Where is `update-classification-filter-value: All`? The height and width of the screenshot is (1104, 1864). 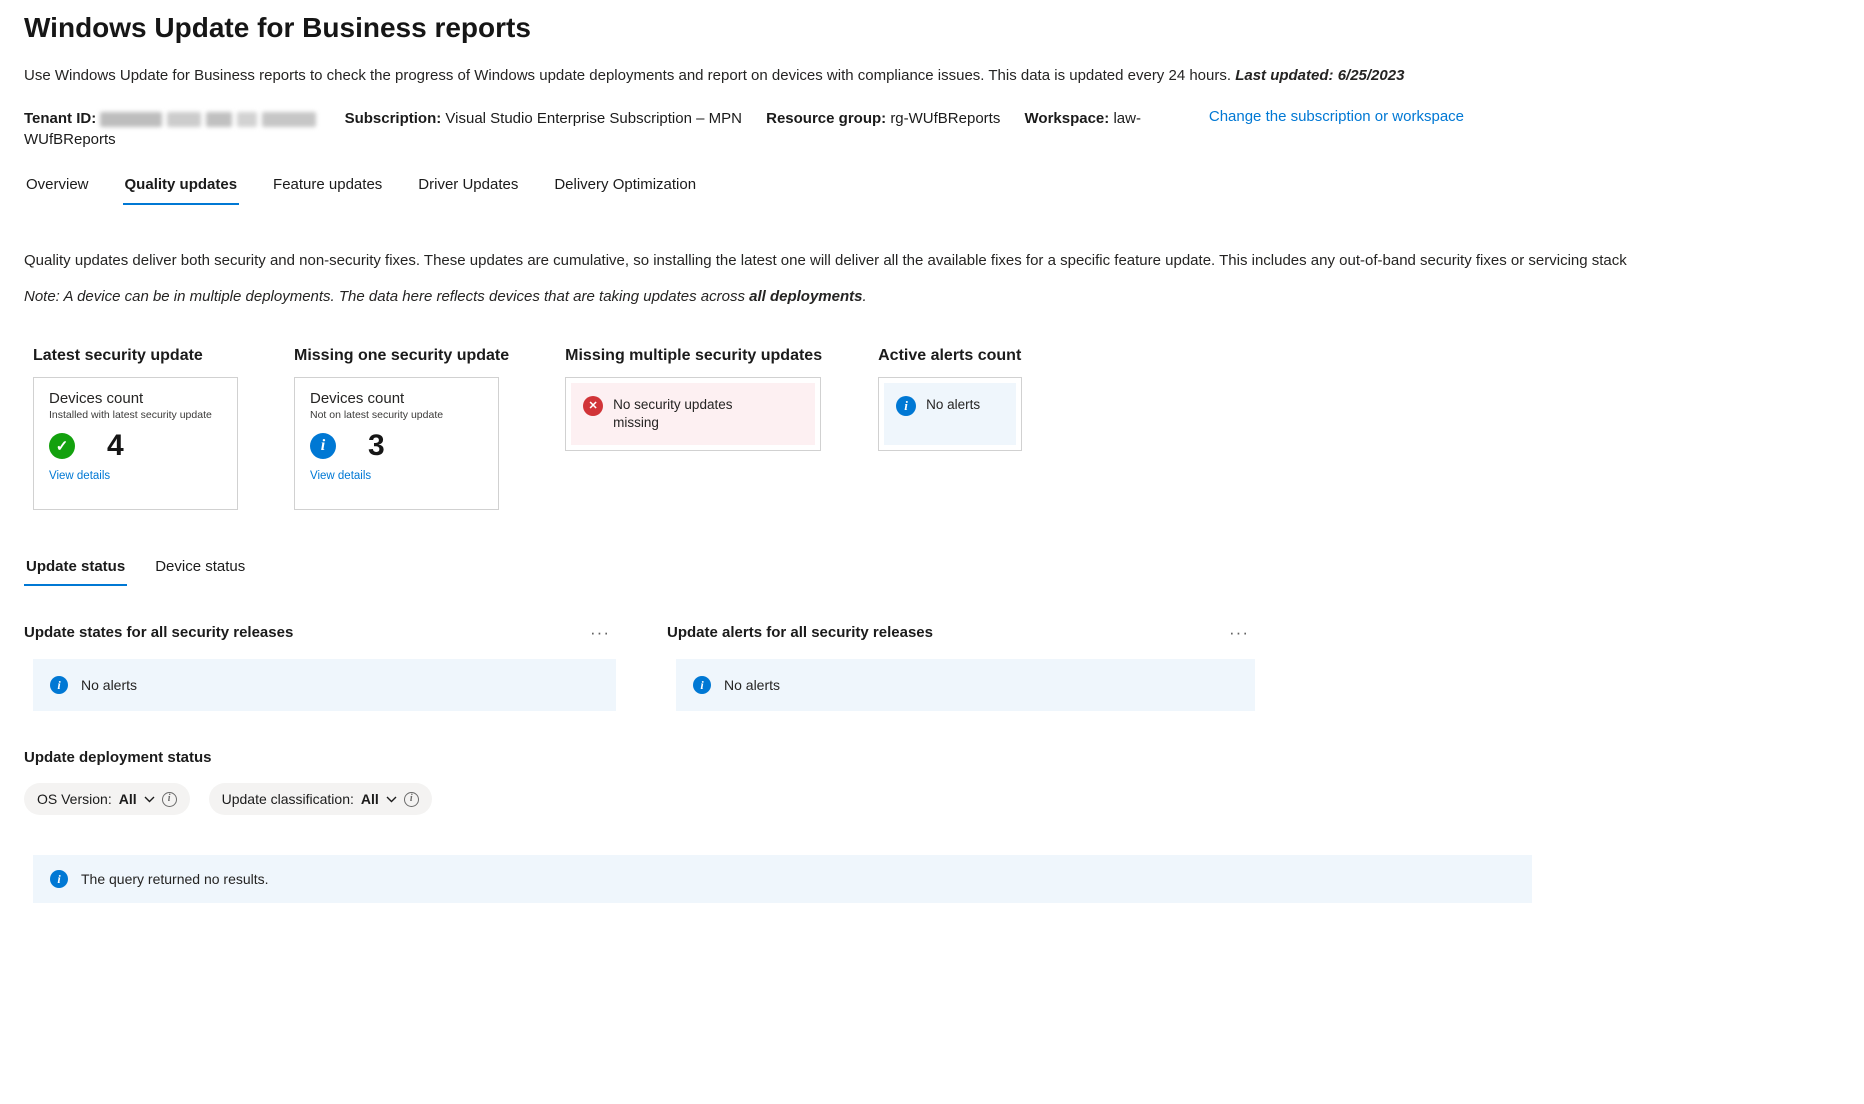 update-classification-filter-value: All is located at coordinates (369, 799).